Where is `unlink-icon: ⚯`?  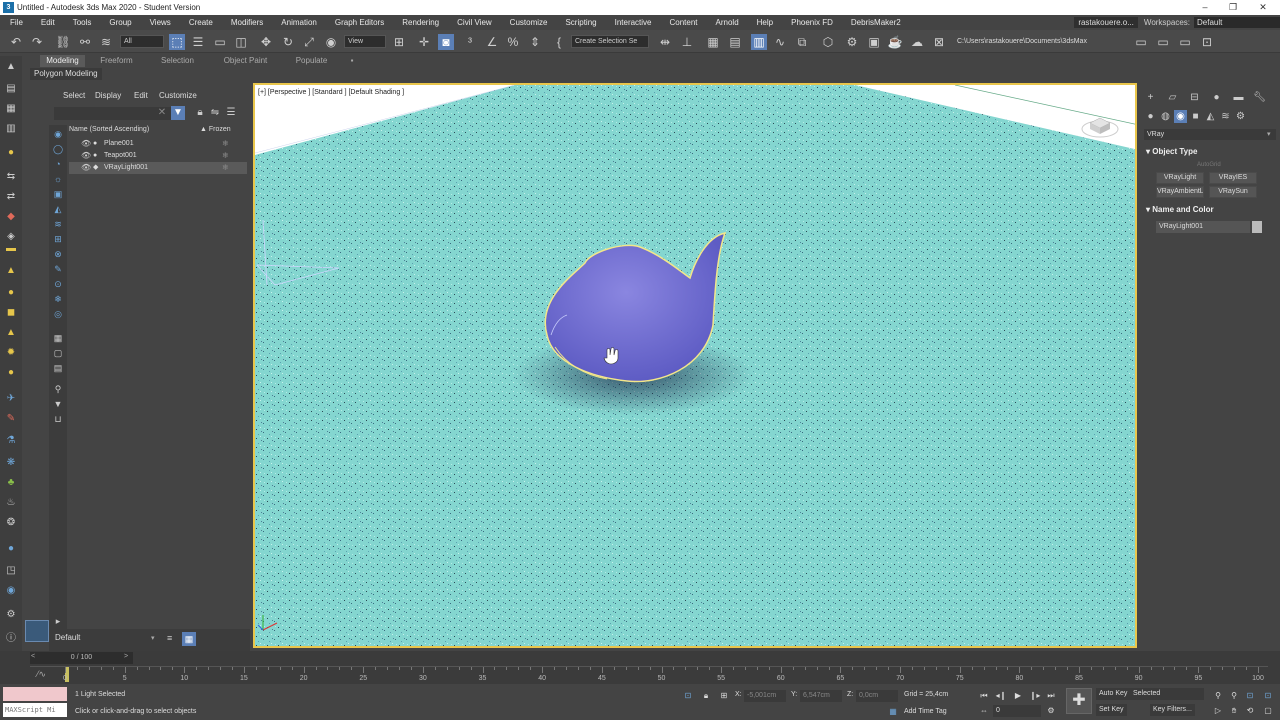 unlink-icon: ⚯ is located at coordinates (85, 42).